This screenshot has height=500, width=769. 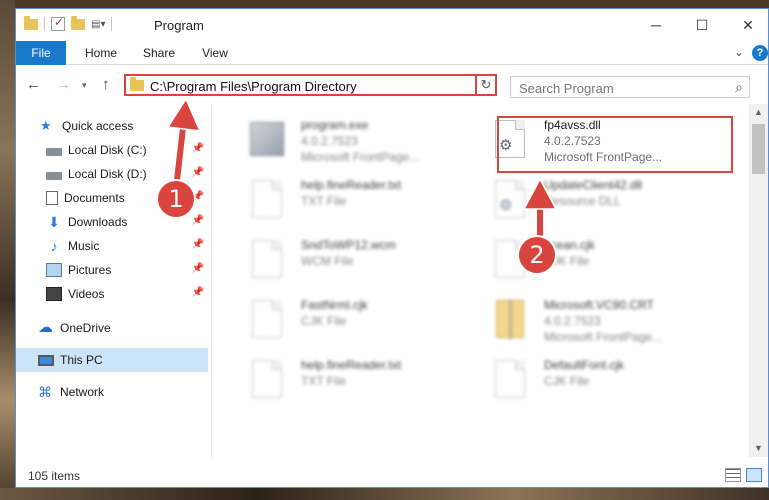 I want to click on tab-file: File, so click(x=41, y=53).